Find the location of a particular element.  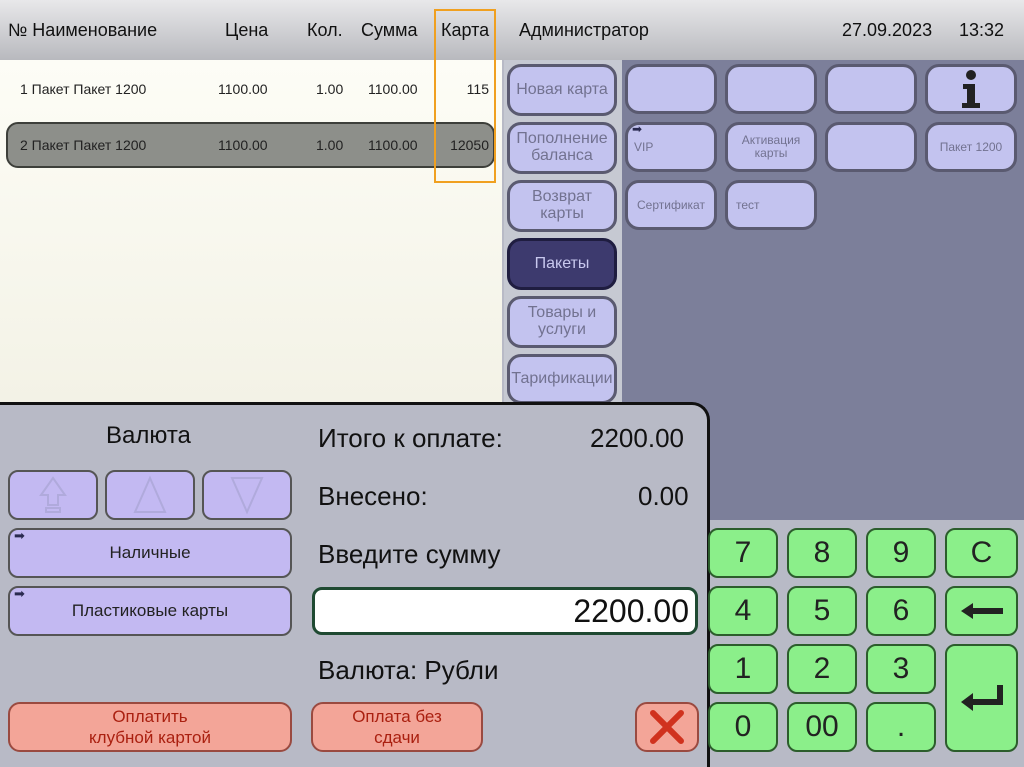

key-decimal: . is located at coordinates (901, 727).